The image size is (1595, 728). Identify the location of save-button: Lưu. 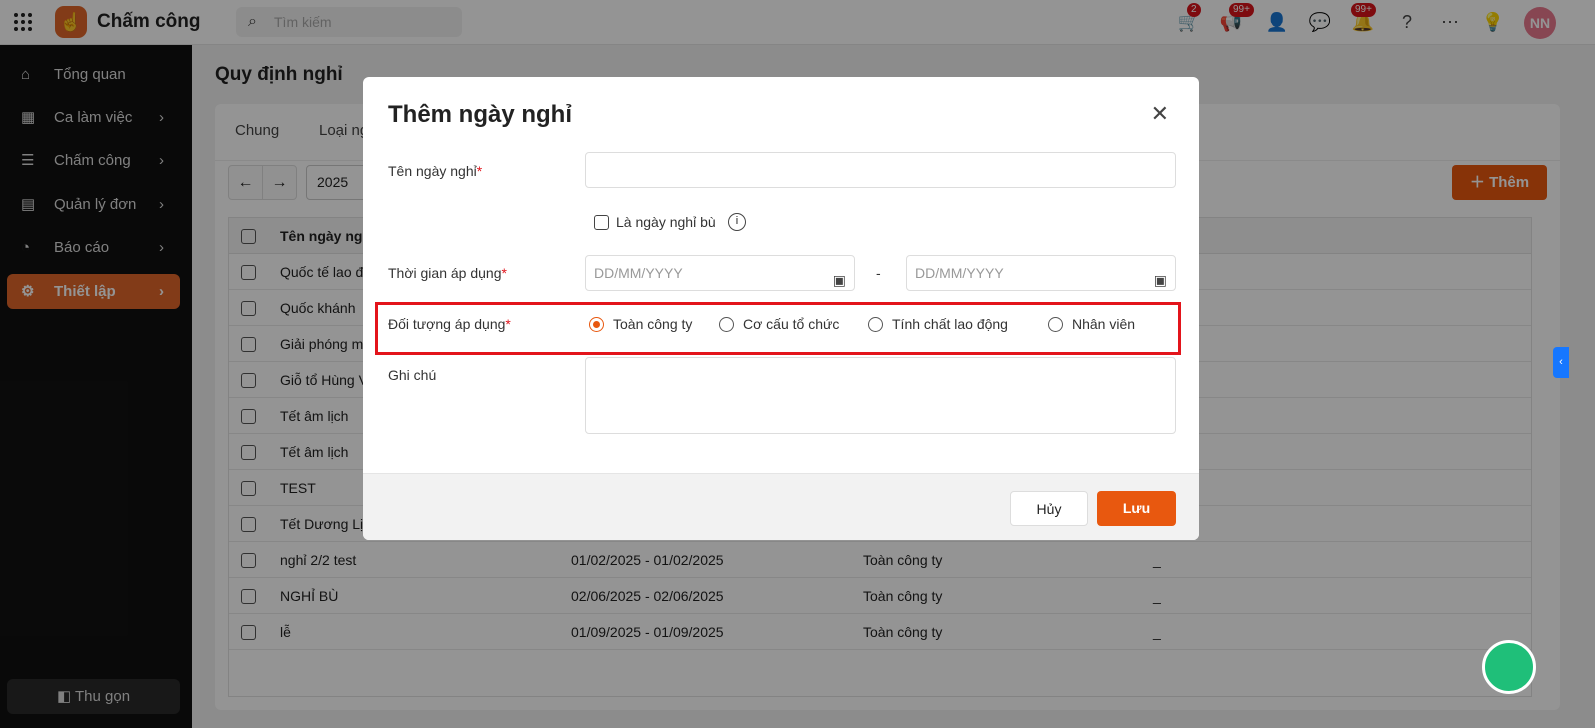
(1136, 508).